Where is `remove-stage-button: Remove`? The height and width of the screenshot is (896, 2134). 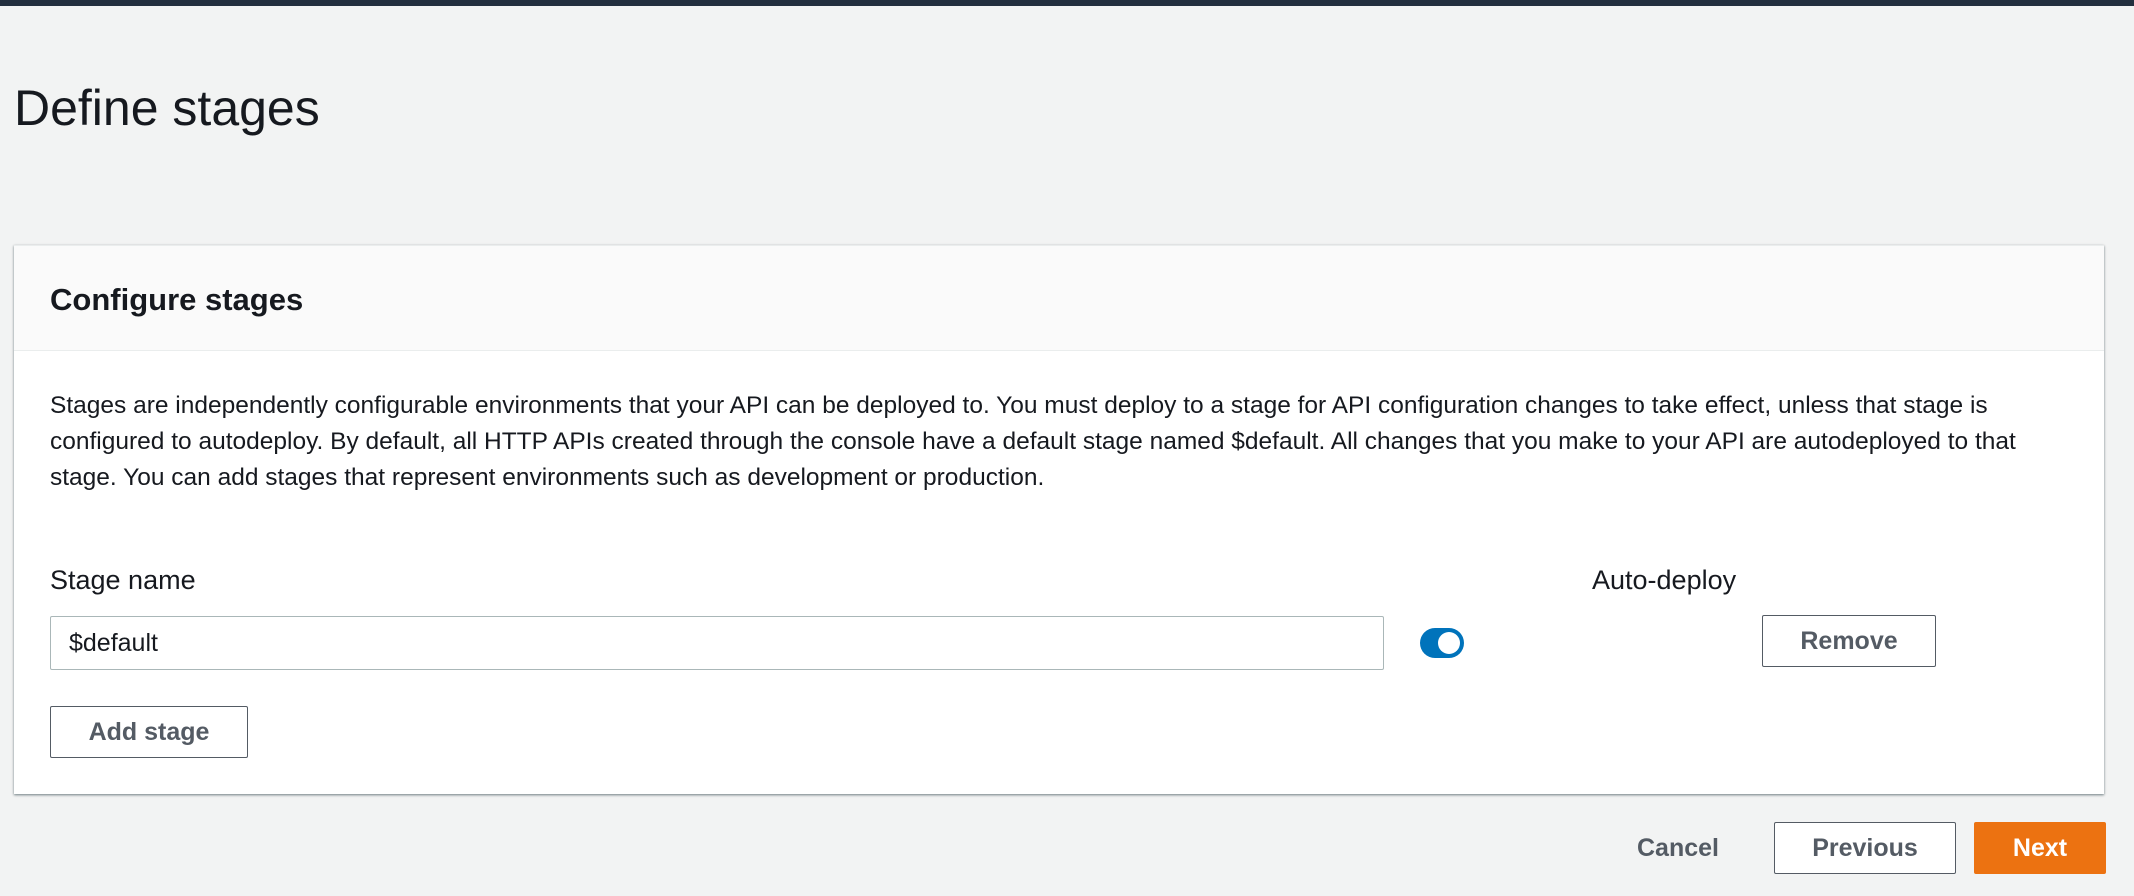 remove-stage-button: Remove is located at coordinates (1849, 641).